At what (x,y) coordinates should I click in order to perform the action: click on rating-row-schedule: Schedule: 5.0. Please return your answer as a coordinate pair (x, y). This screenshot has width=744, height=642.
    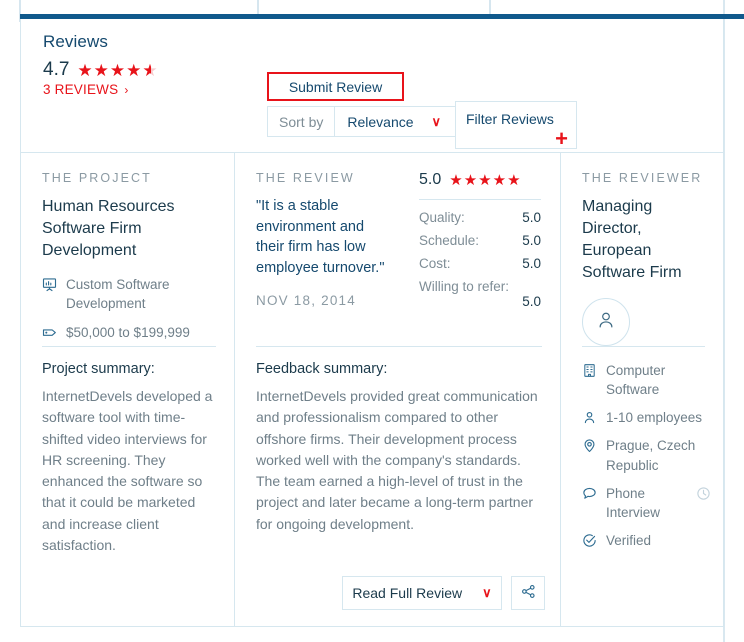
    Looking at the image, I should click on (480, 240).